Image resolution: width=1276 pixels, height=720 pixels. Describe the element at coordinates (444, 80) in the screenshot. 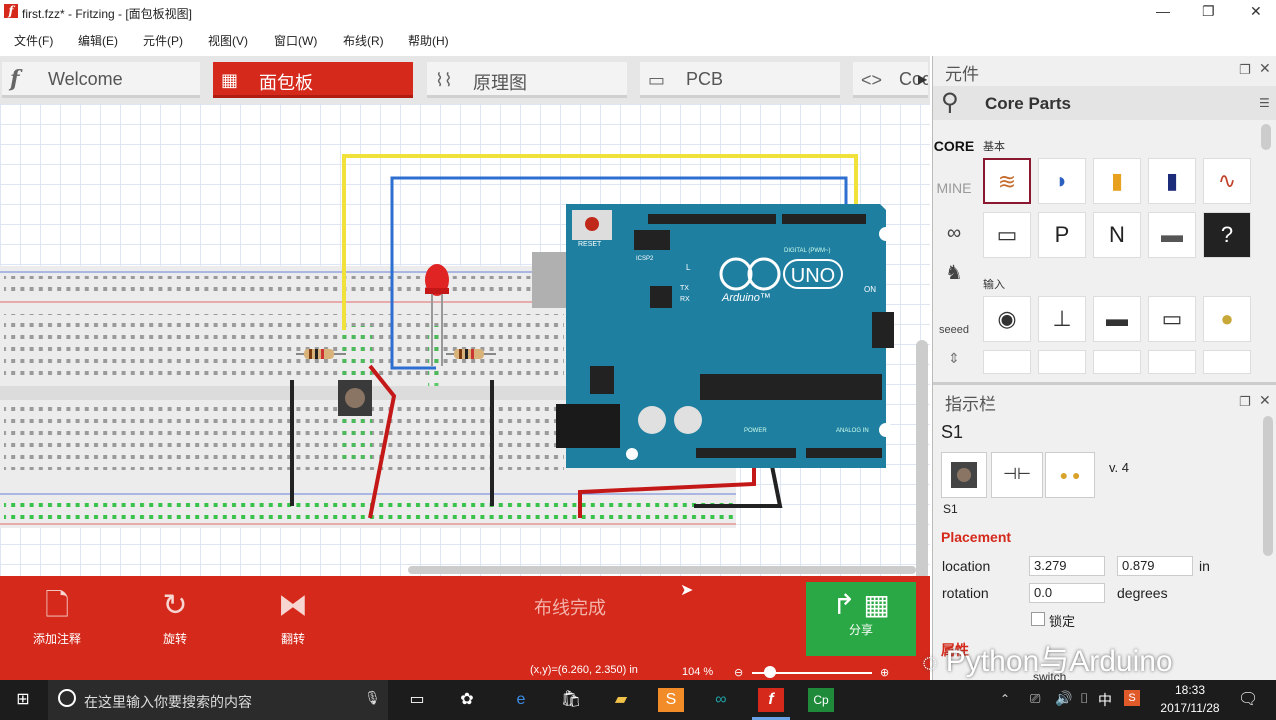

I see `schematic-icon: ⌇⌇` at that location.